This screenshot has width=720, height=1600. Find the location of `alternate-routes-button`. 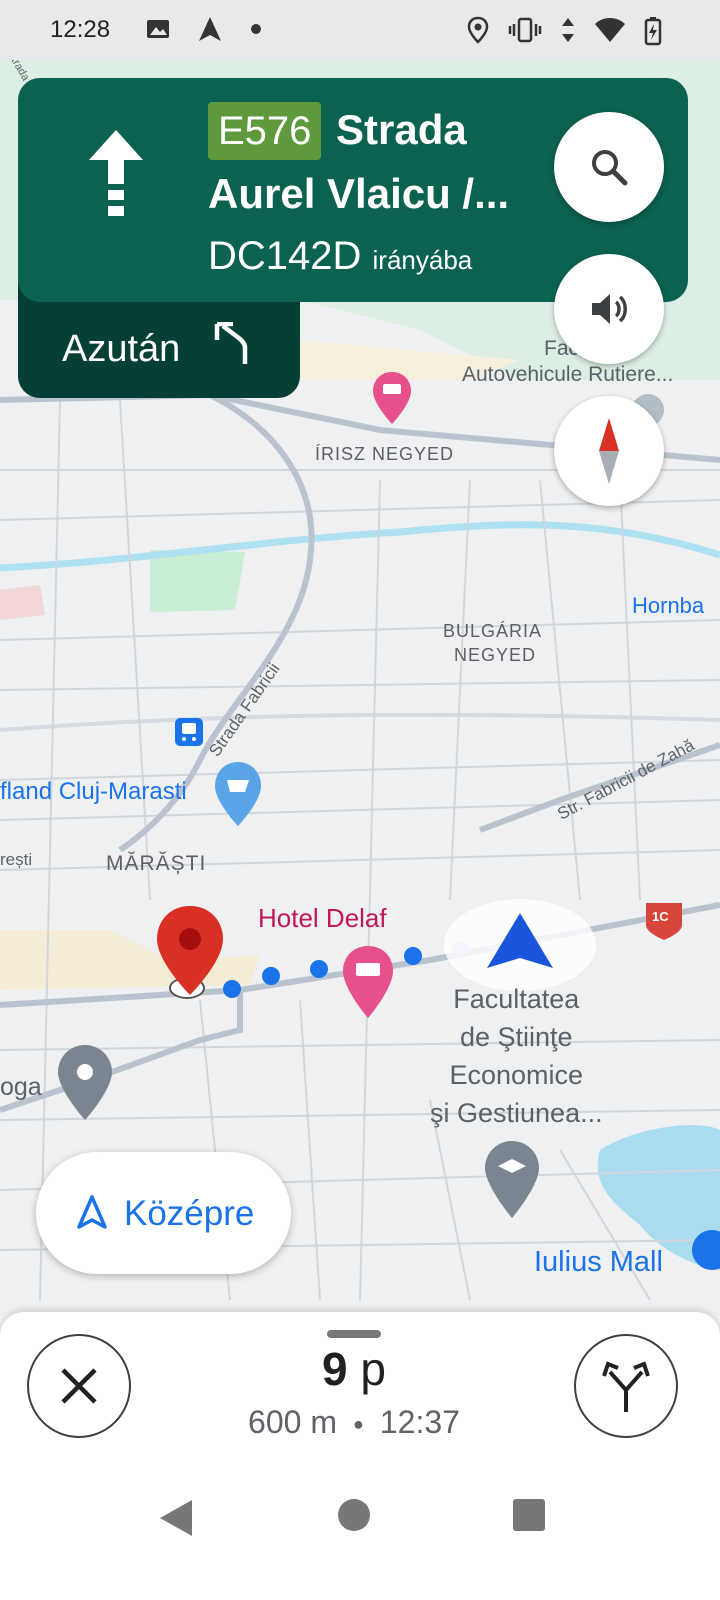

alternate-routes-button is located at coordinates (626, 1386).